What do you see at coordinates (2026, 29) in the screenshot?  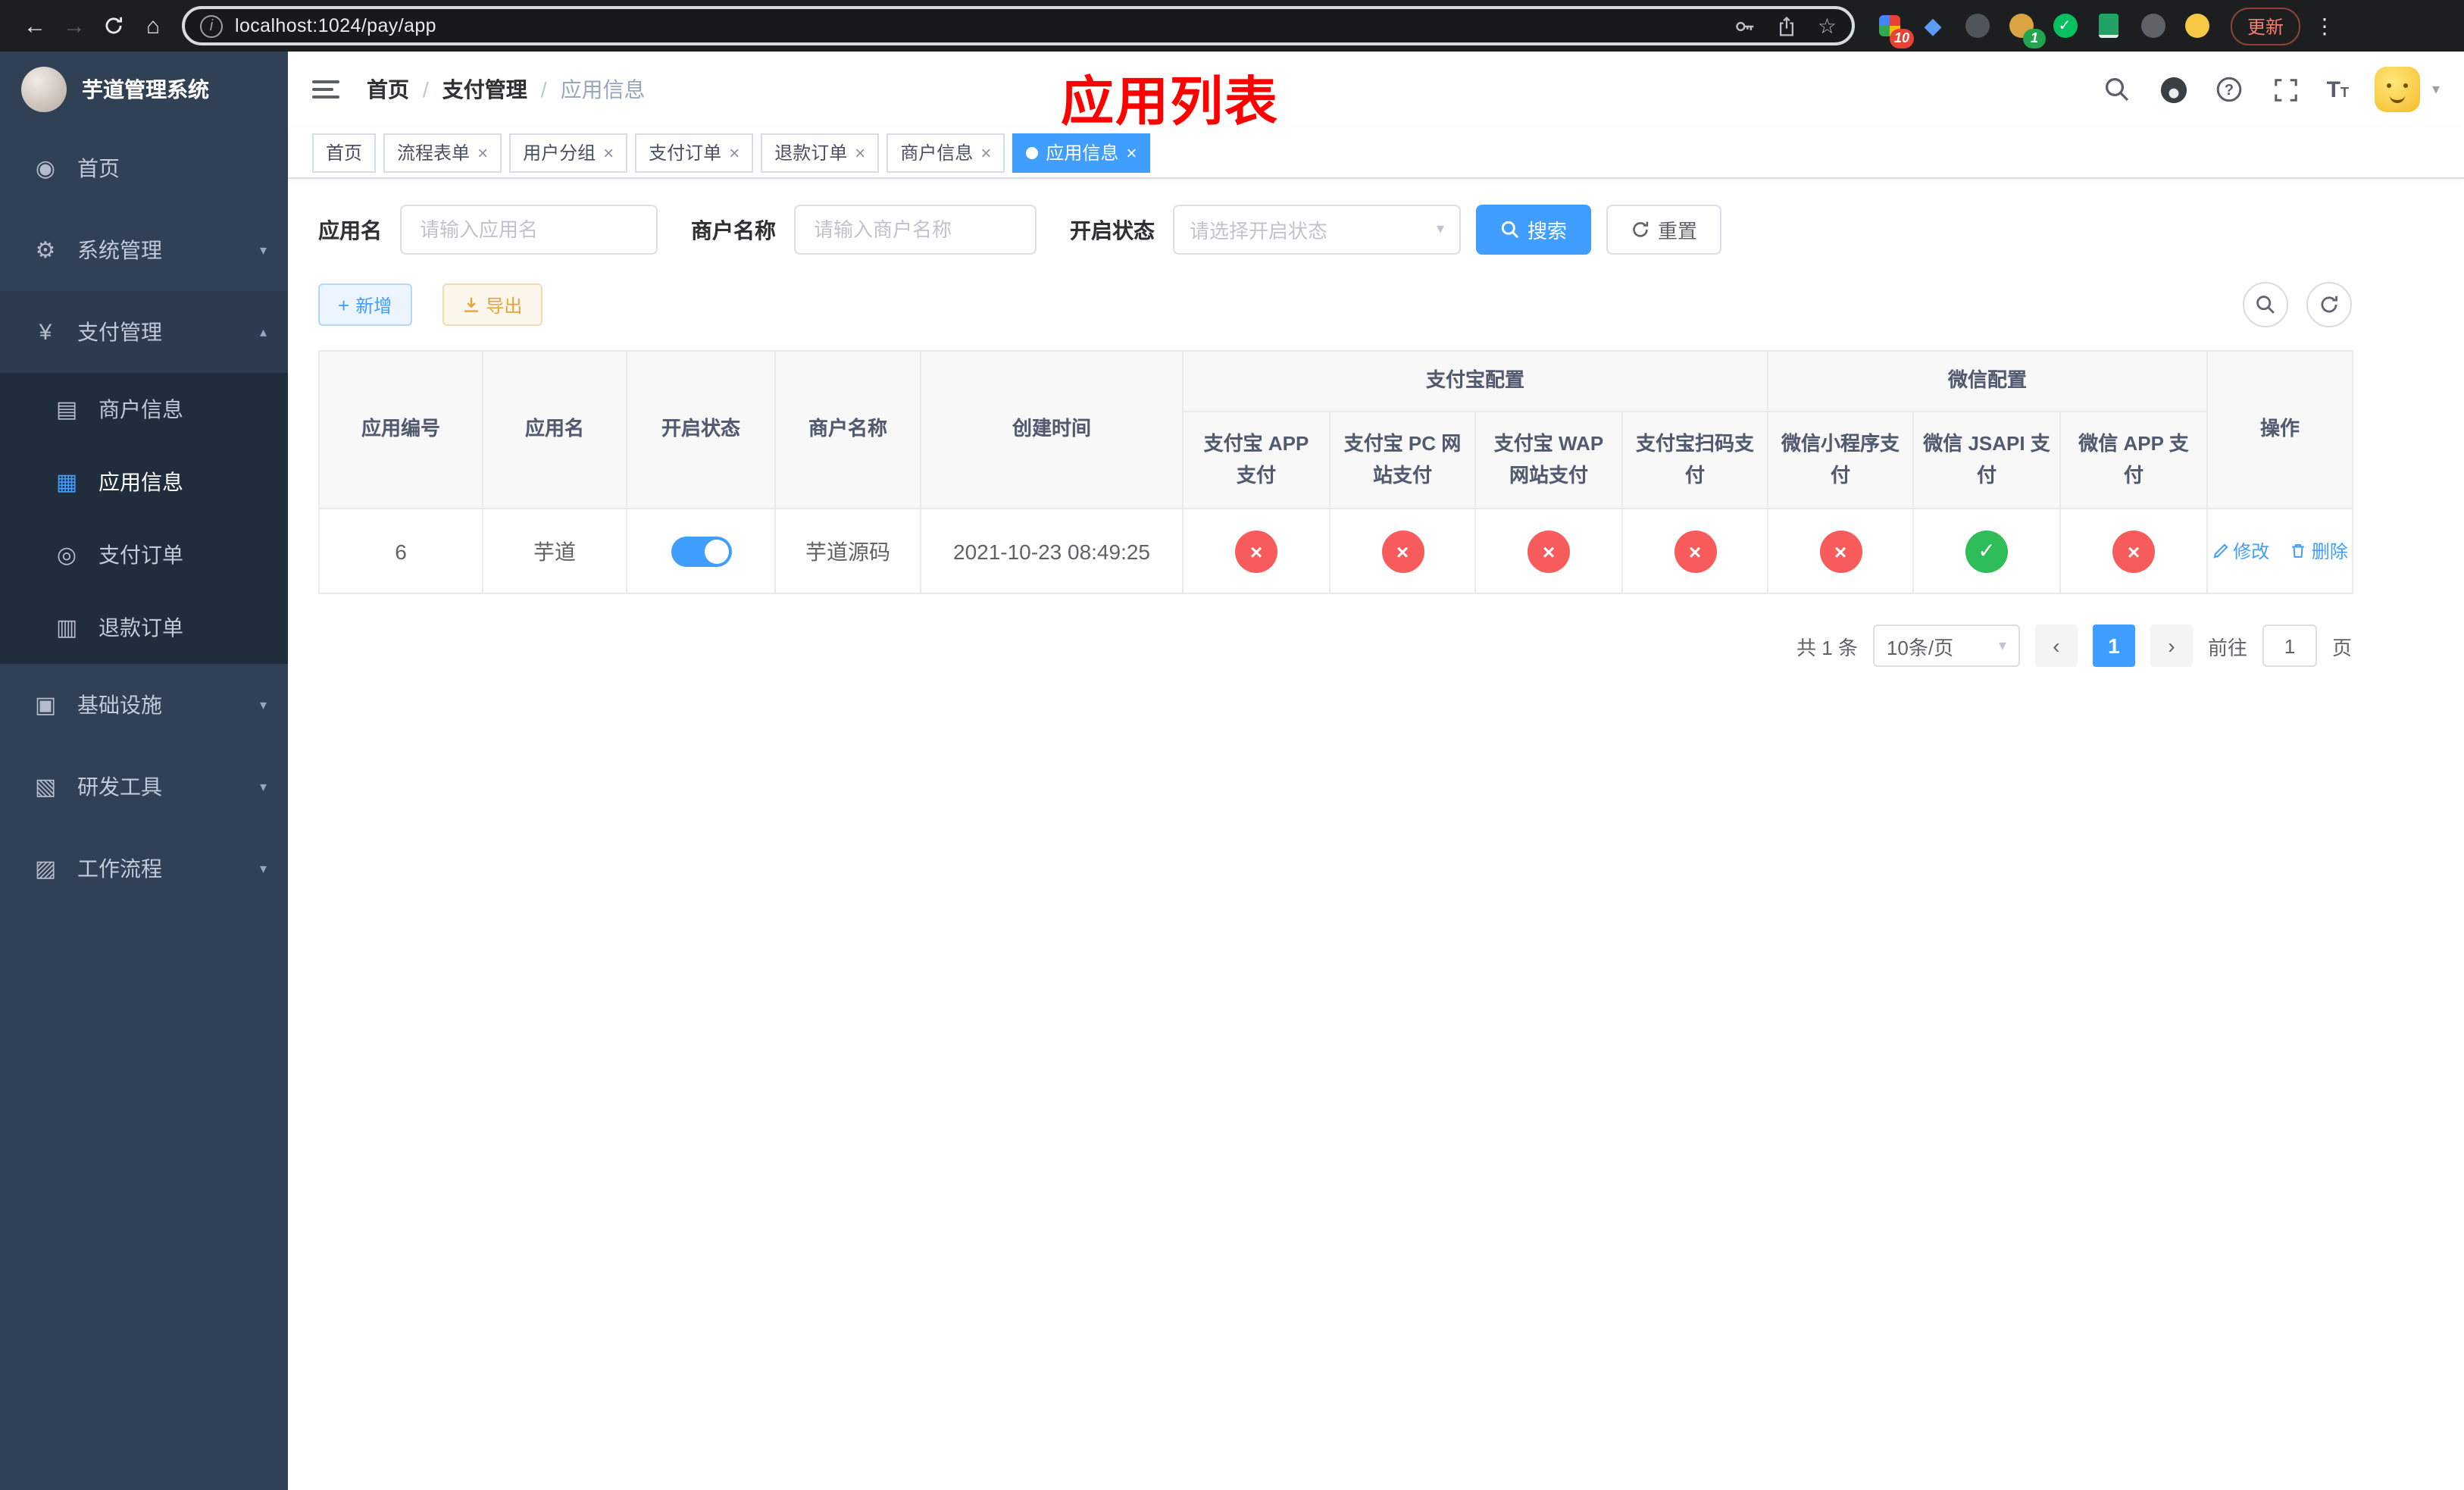 I see `extension-hamster-icon: 1` at bounding box center [2026, 29].